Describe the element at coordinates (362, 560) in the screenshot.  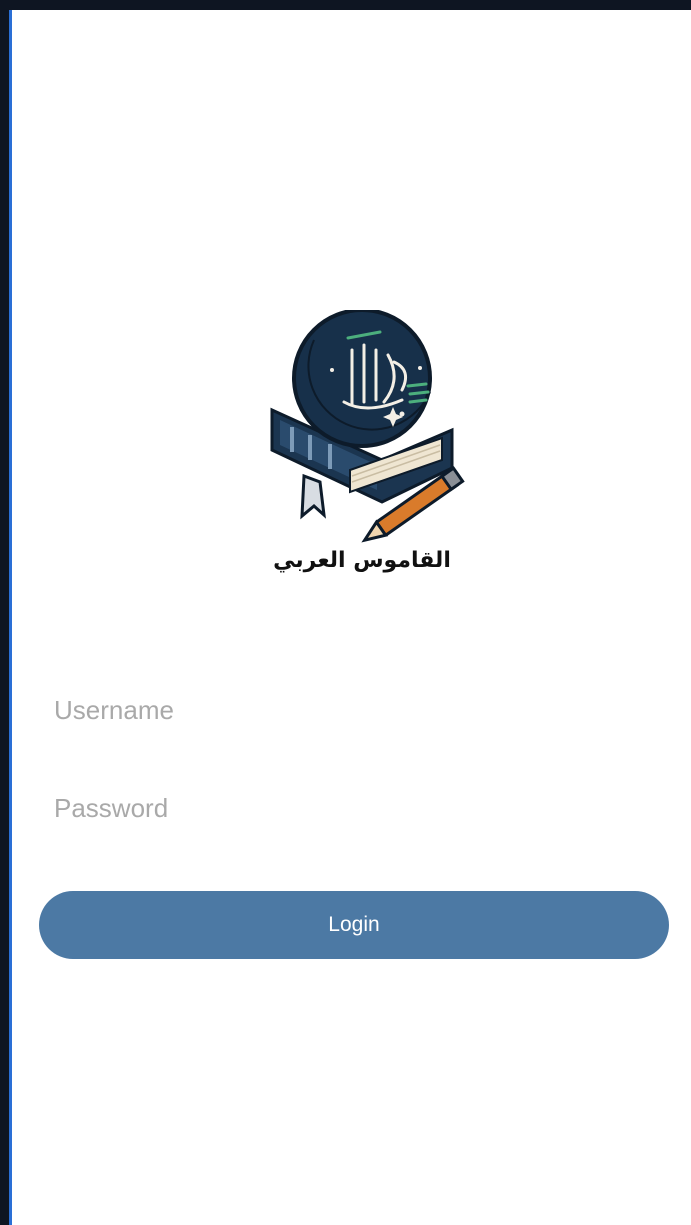
I see `app-title: القاموس العربي` at that location.